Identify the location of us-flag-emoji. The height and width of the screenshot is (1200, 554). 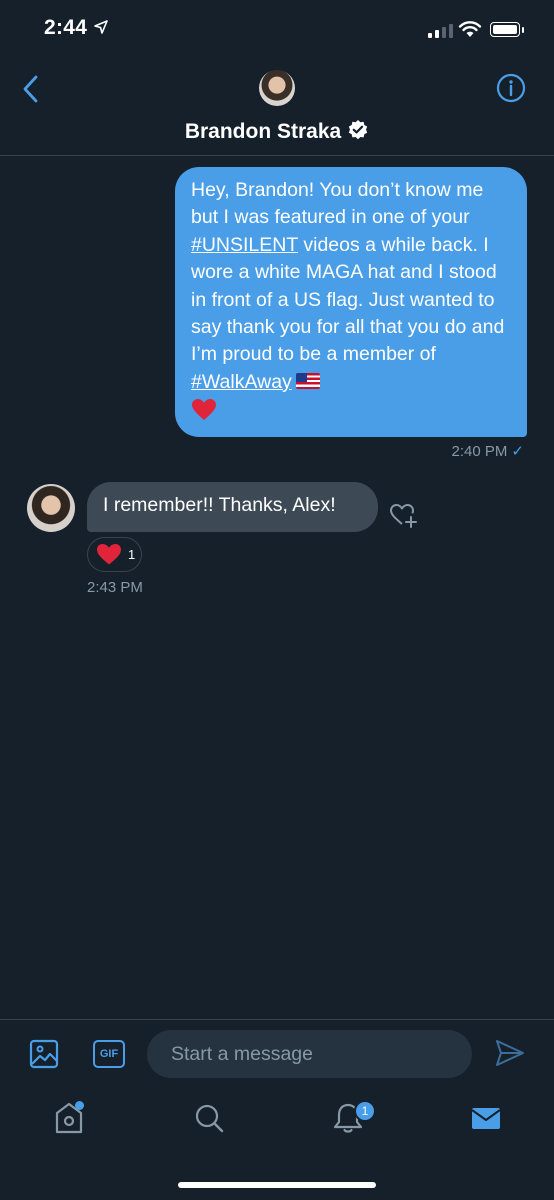
(307, 380).